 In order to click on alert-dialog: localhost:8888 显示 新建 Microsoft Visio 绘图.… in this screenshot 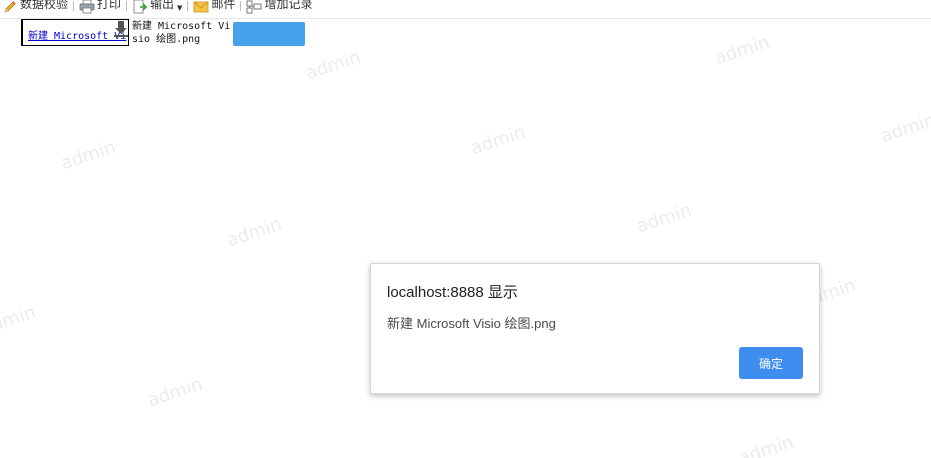, I will do `click(595, 328)`.